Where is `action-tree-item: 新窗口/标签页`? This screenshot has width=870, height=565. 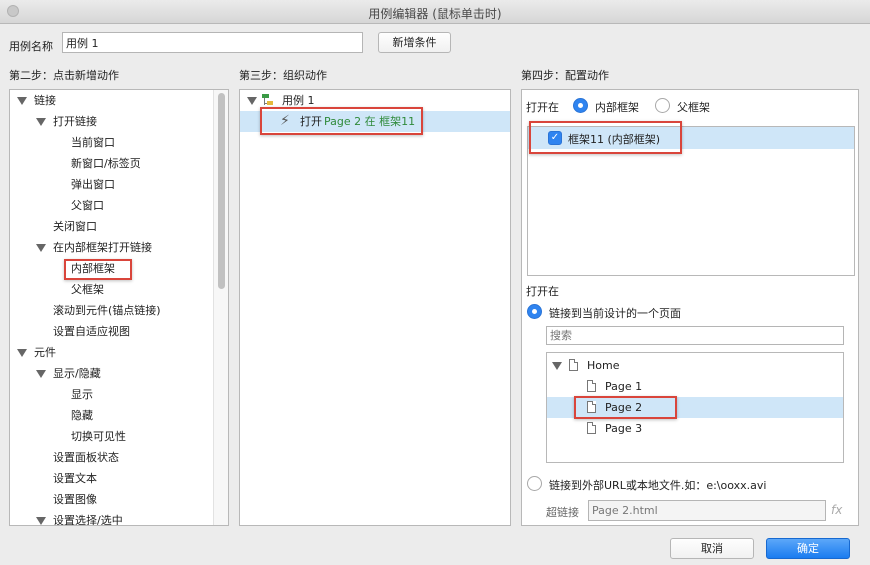 action-tree-item: 新窗口/标签页 is located at coordinates (106, 163).